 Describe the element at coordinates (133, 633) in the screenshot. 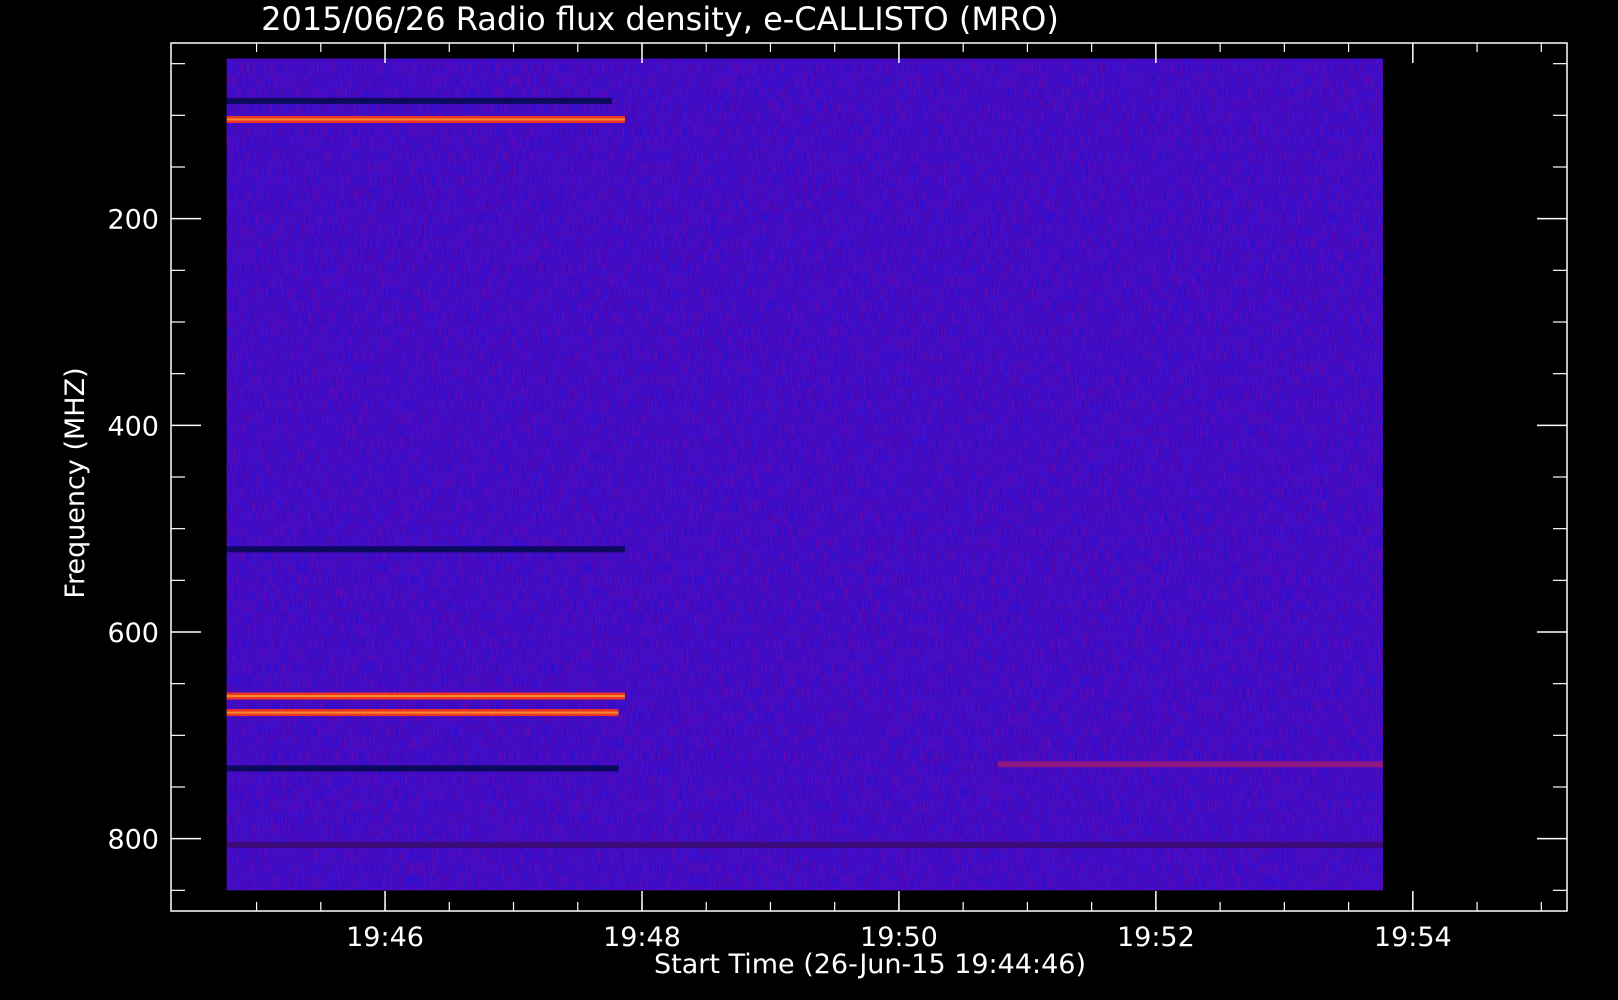

I see `y-tick-label: 600` at that location.